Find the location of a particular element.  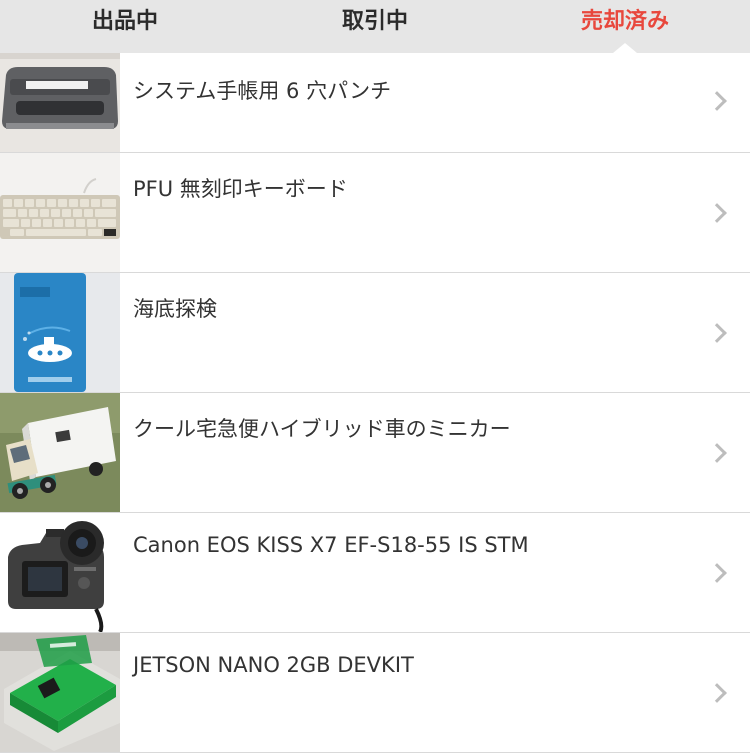

keyboard-photo is located at coordinates (60, 212).